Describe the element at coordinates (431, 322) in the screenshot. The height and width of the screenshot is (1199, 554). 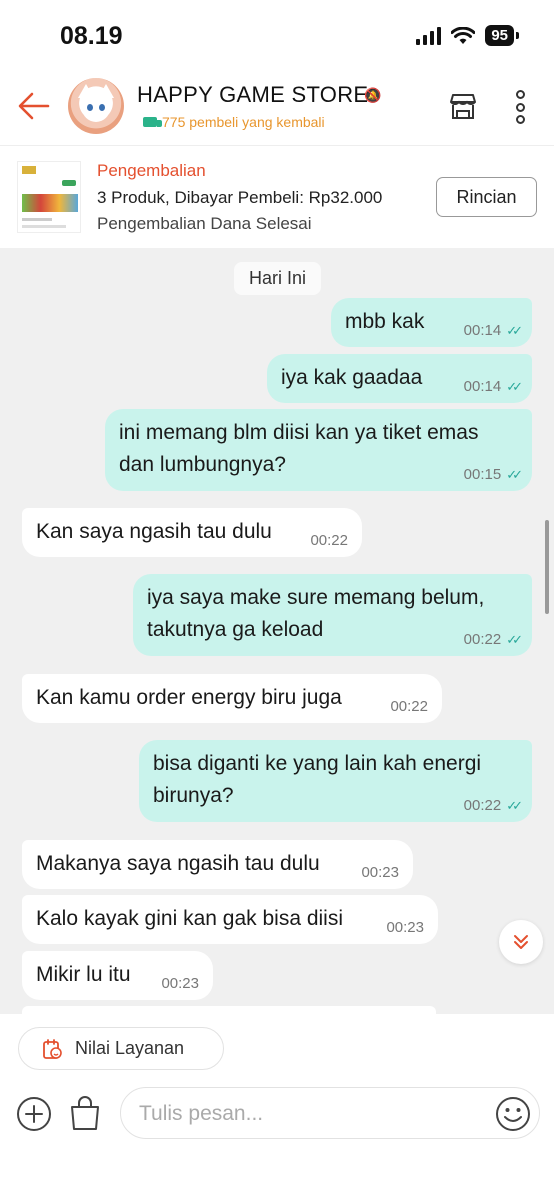
I see `message-outgoing: mbb kak 00:14 ✓✓` at that location.